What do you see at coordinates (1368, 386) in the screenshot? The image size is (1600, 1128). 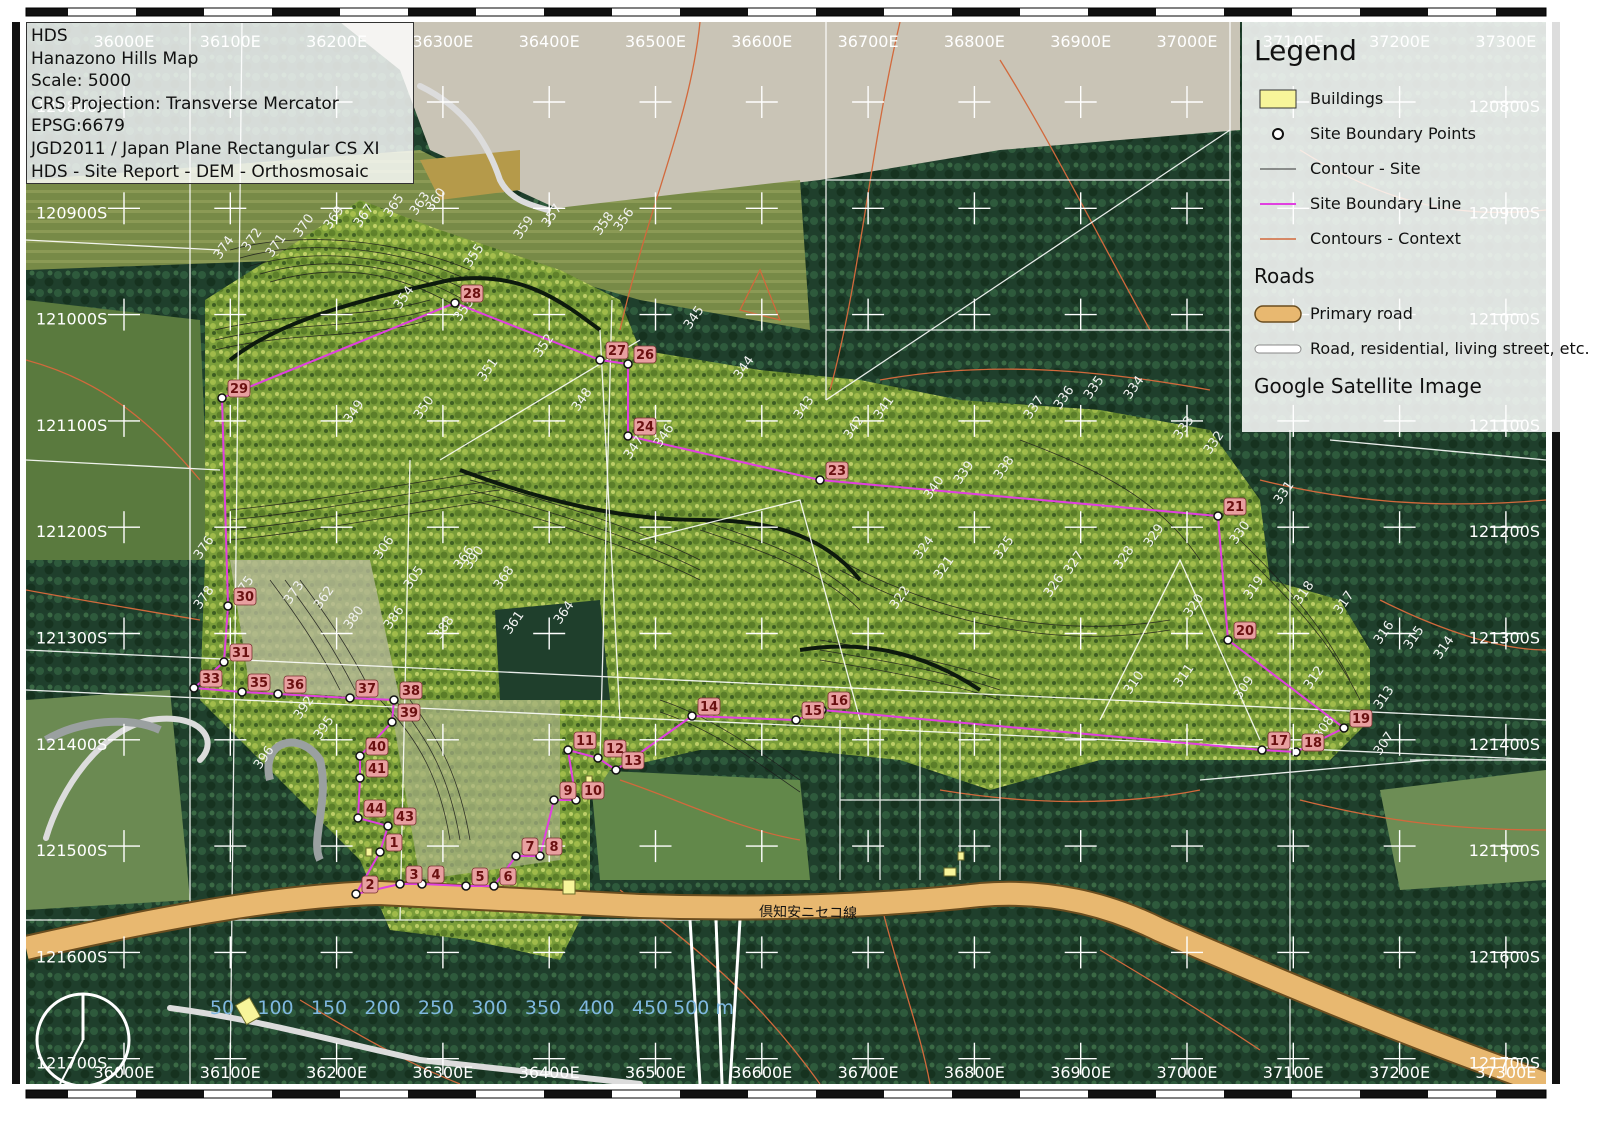 I see `legend-basemap-label: Google Satellite Image` at bounding box center [1368, 386].